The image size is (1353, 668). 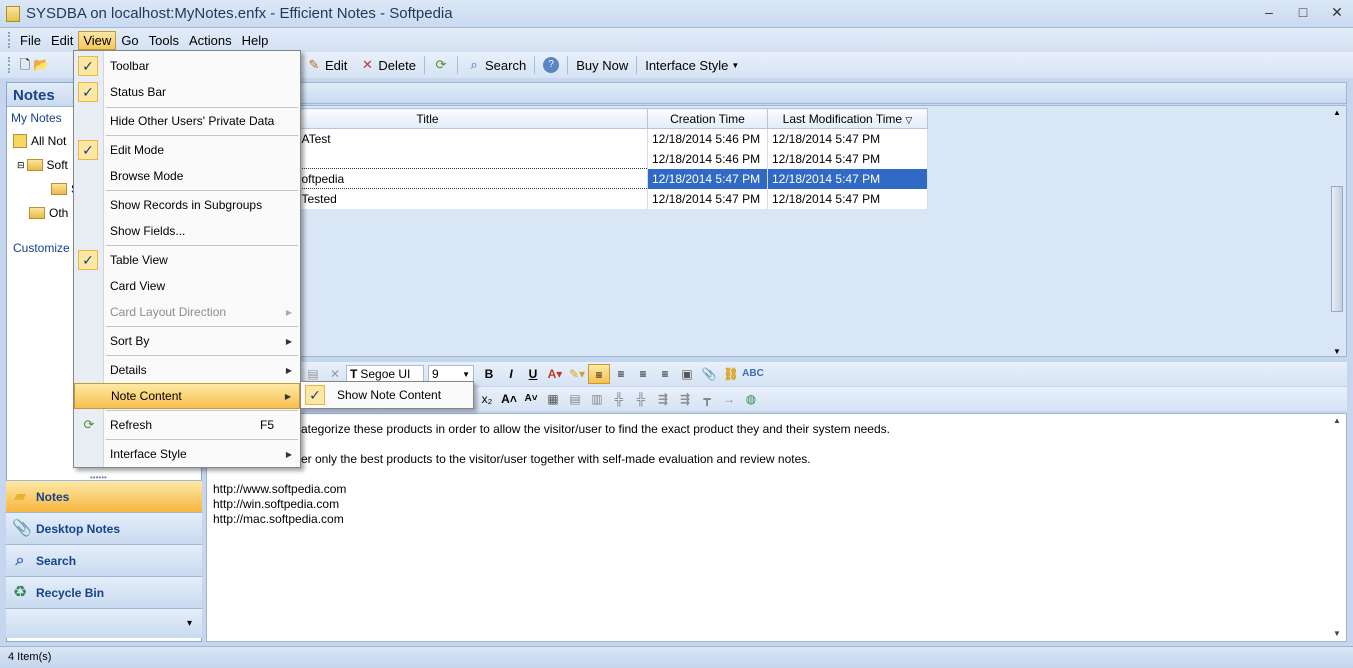 What do you see at coordinates (555, 374) in the screenshot?
I see `font-color-icon: A▾` at bounding box center [555, 374].